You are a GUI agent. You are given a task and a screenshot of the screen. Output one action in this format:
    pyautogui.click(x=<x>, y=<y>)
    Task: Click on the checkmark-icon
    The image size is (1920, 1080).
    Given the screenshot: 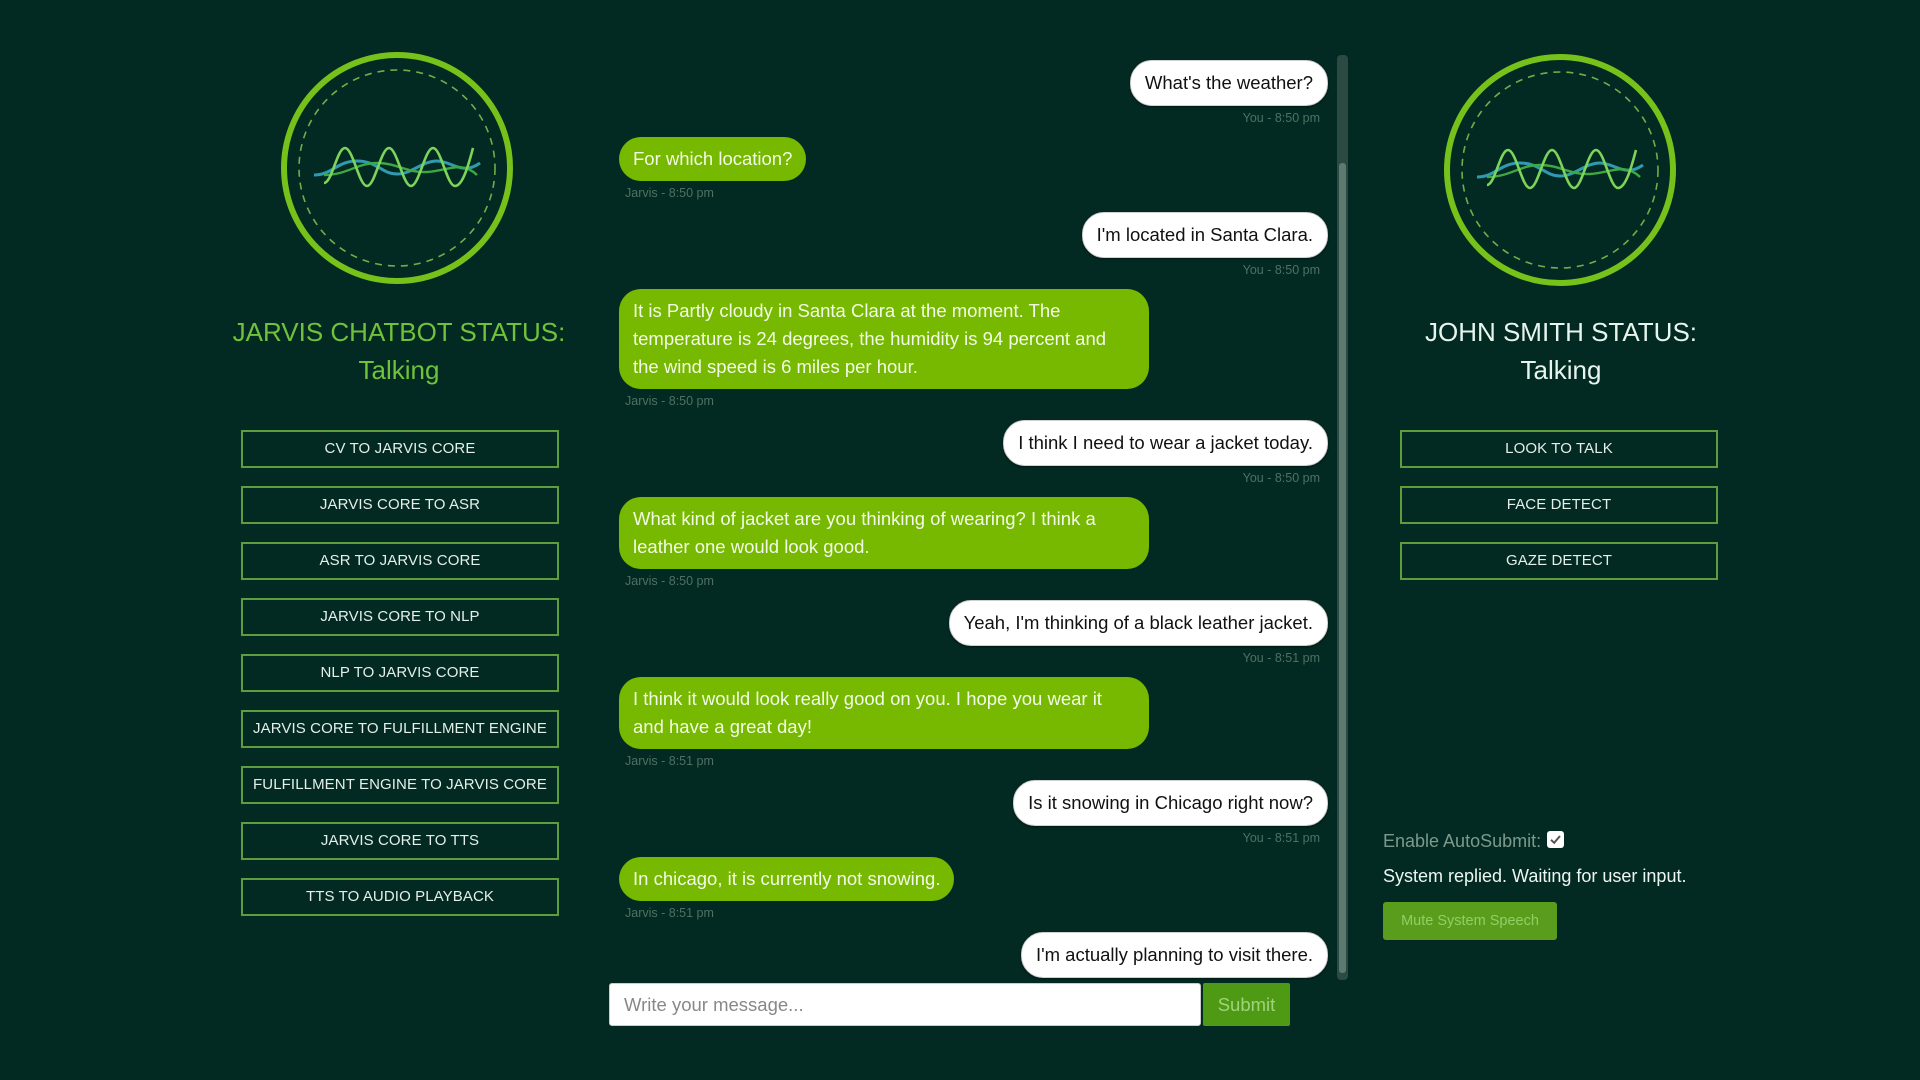 What is the action you would take?
    pyautogui.click(x=1555, y=839)
    